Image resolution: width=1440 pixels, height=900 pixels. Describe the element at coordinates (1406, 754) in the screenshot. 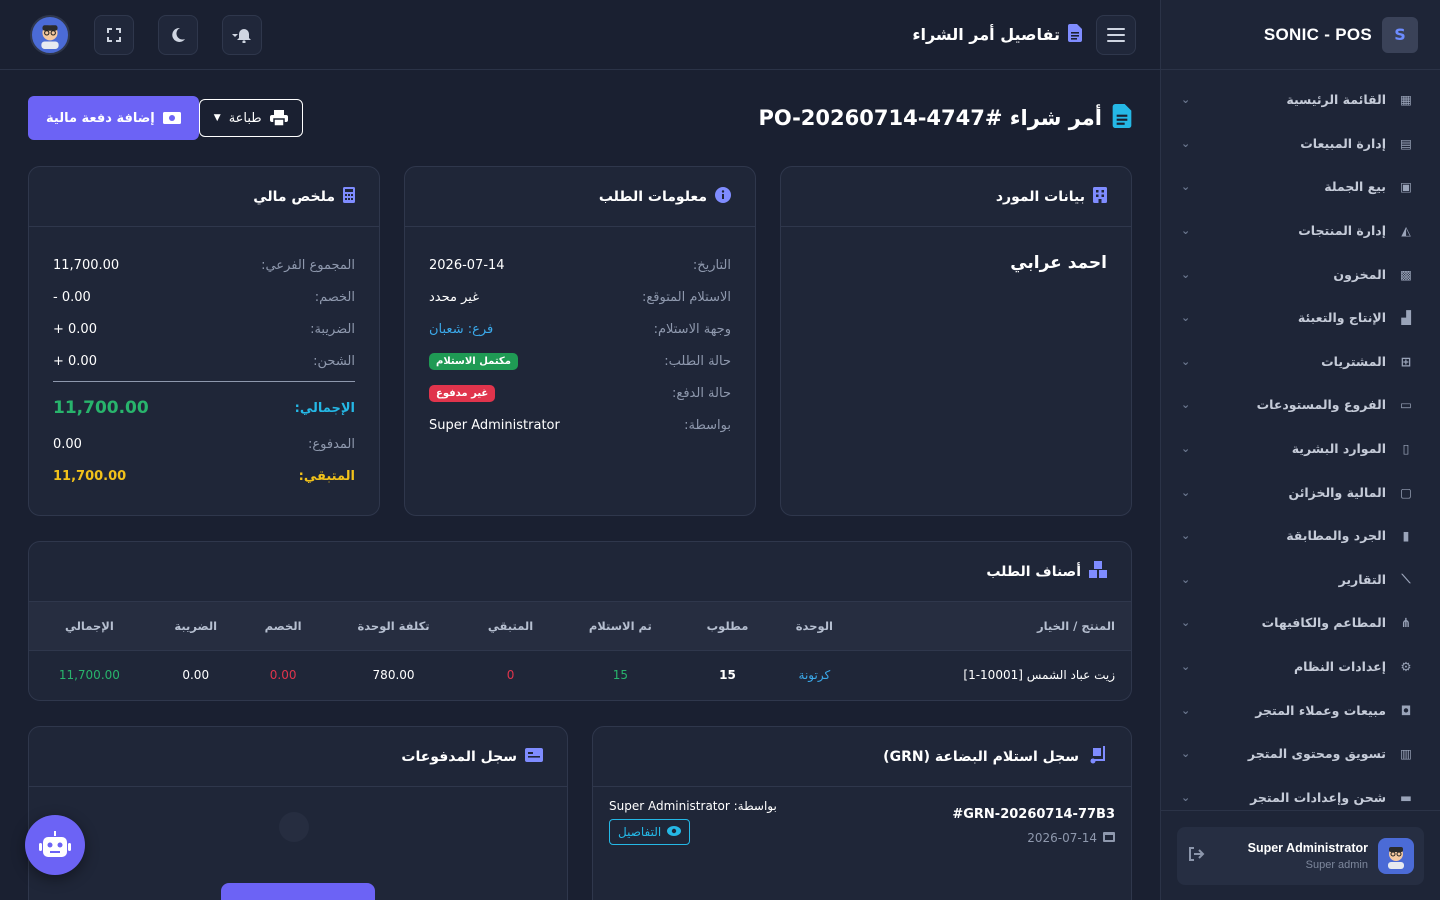

I see `gift-icon: ▥` at that location.